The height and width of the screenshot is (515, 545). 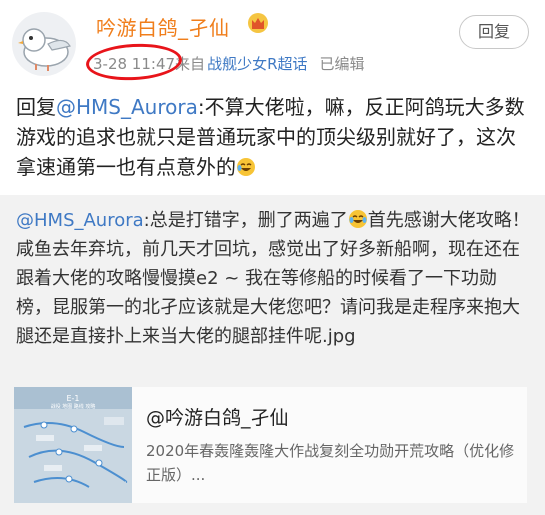 What do you see at coordinates (73, 445) in the screenshot?
I see `card-thumbnail: E-1 战役 地图 路线 攻略` at bounding box center [73, 445].